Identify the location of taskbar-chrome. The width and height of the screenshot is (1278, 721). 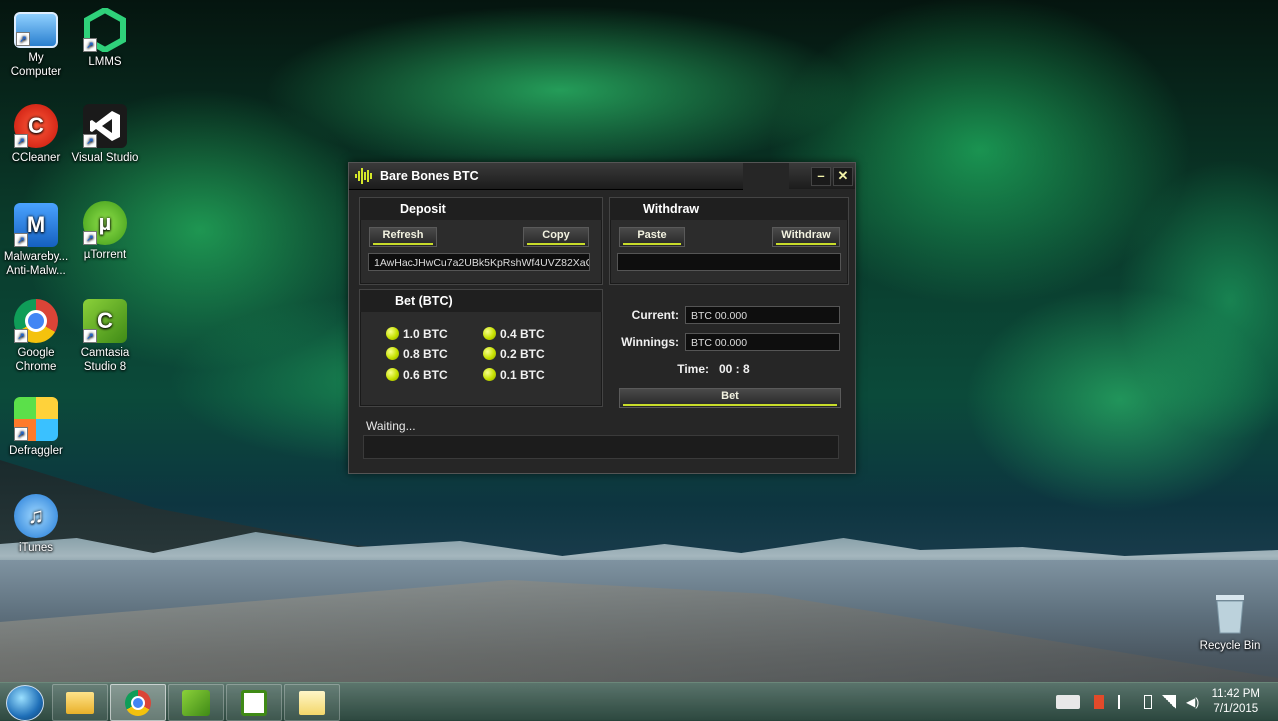
(138, 702).